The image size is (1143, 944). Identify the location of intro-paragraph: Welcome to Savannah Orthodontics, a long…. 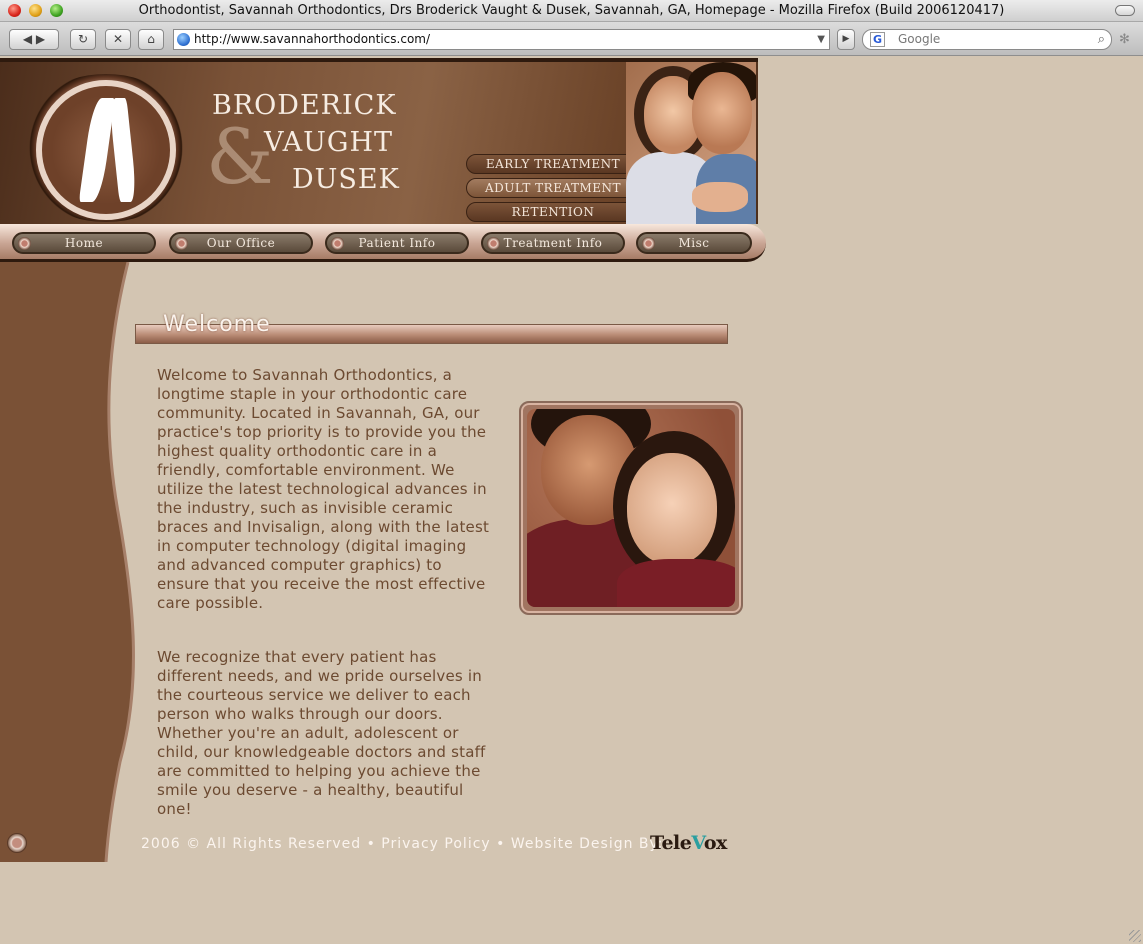
(323, 489).